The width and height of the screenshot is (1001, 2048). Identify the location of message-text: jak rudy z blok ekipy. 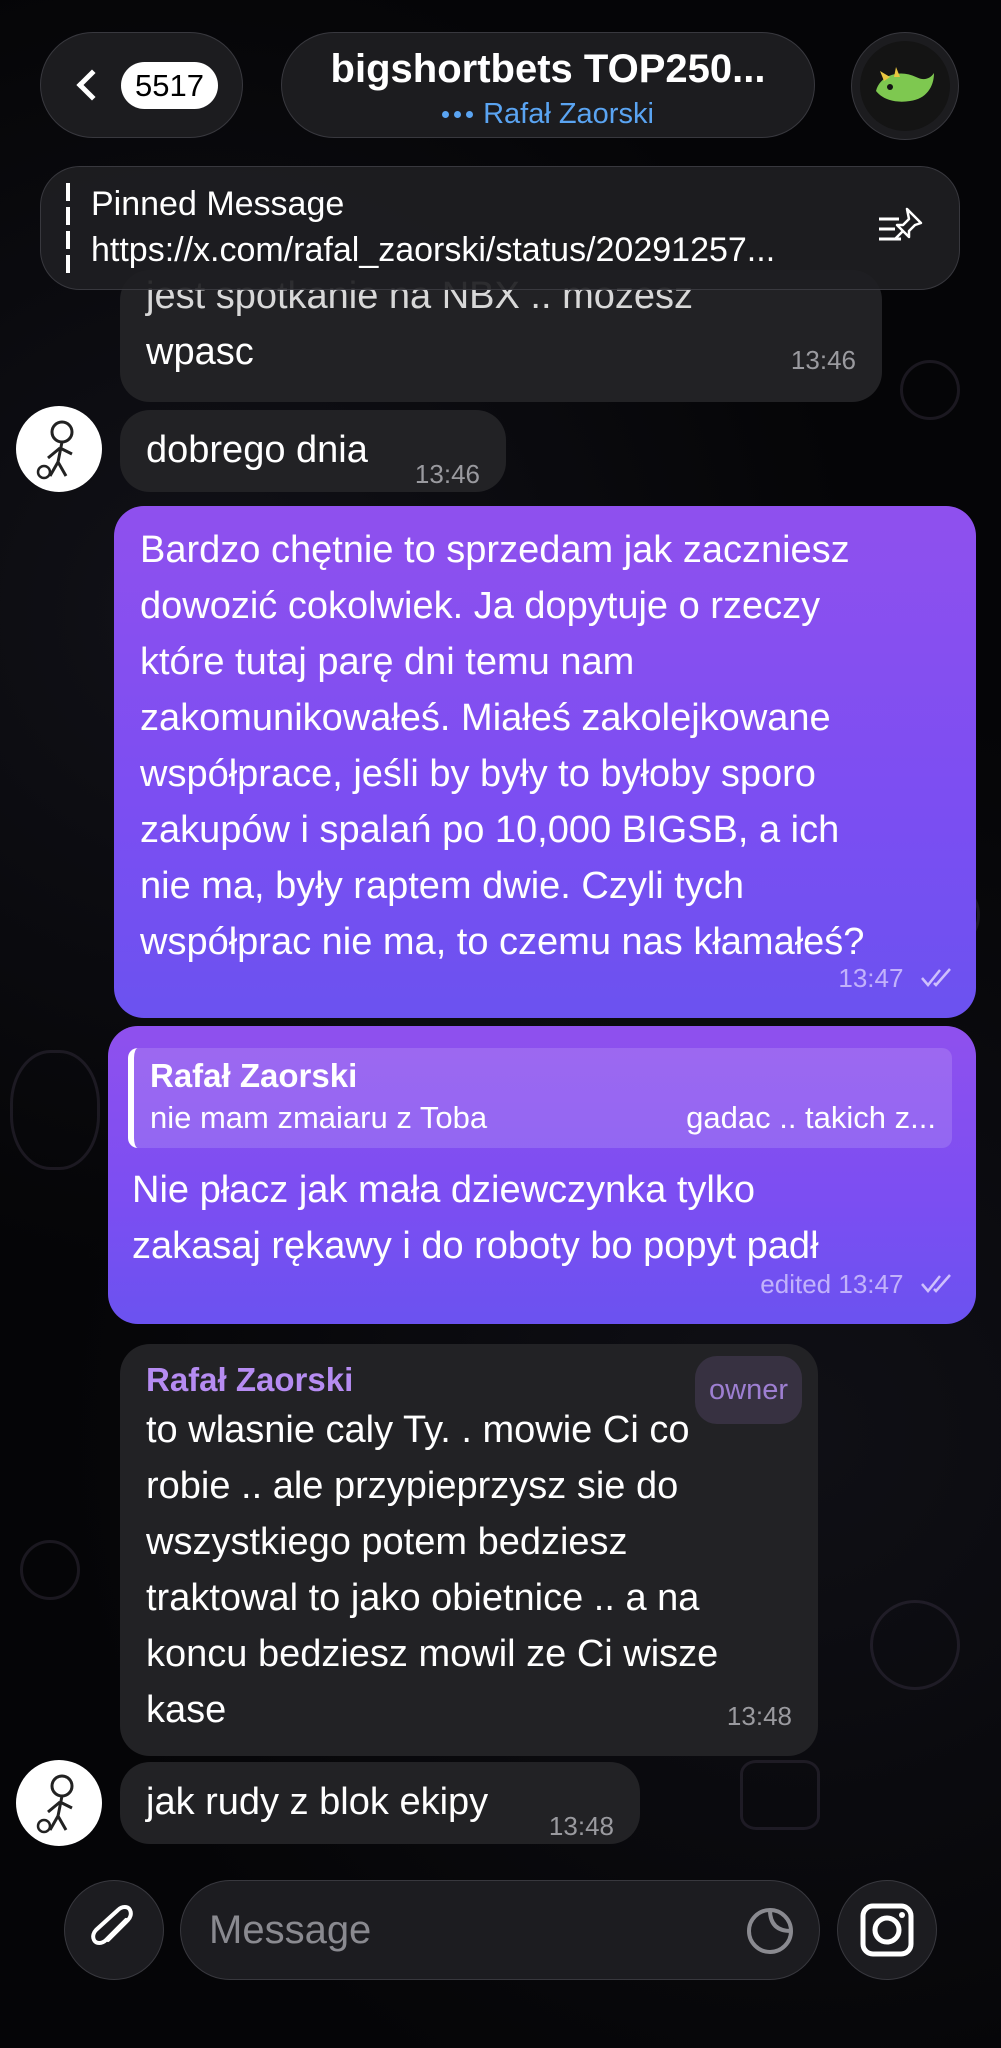
(317, 1802).